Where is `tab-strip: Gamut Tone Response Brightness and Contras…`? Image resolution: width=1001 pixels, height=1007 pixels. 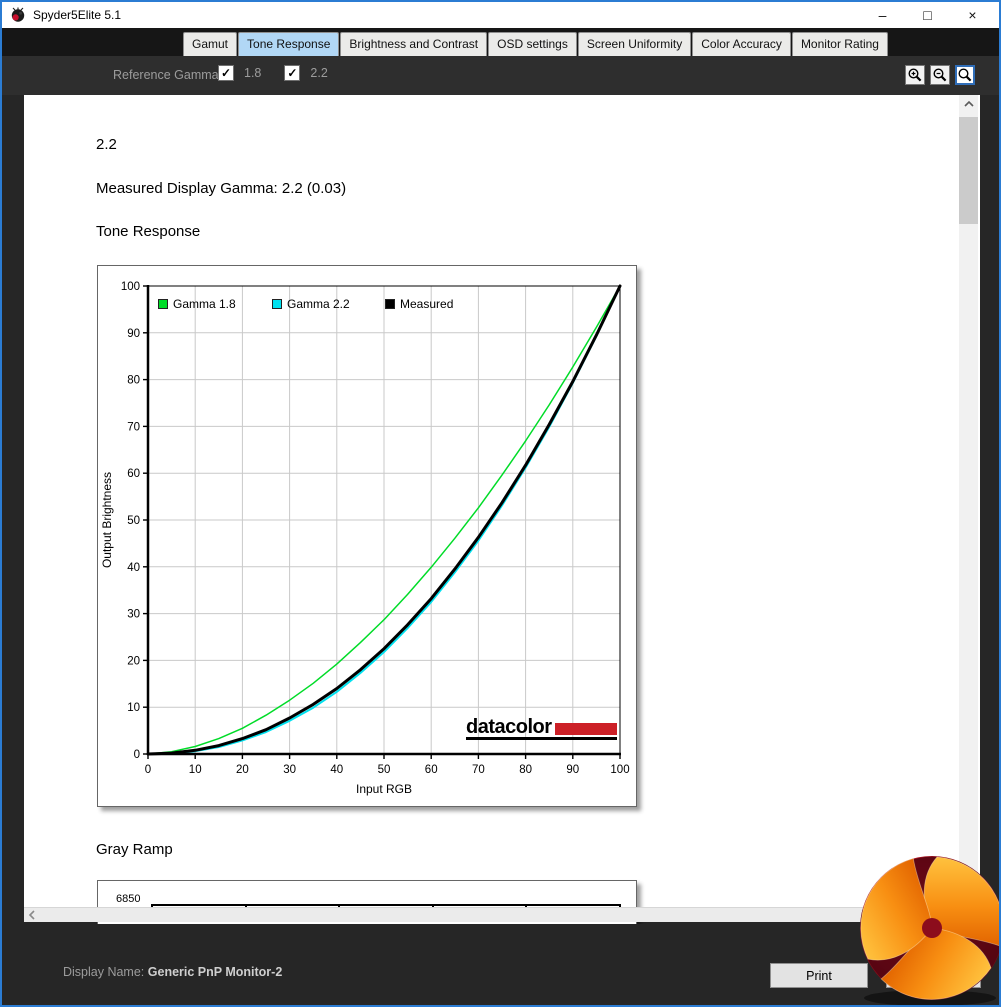
tab-strip: Gamut Tone Response Brightness and Contras… is located at coordinates (536, 43).